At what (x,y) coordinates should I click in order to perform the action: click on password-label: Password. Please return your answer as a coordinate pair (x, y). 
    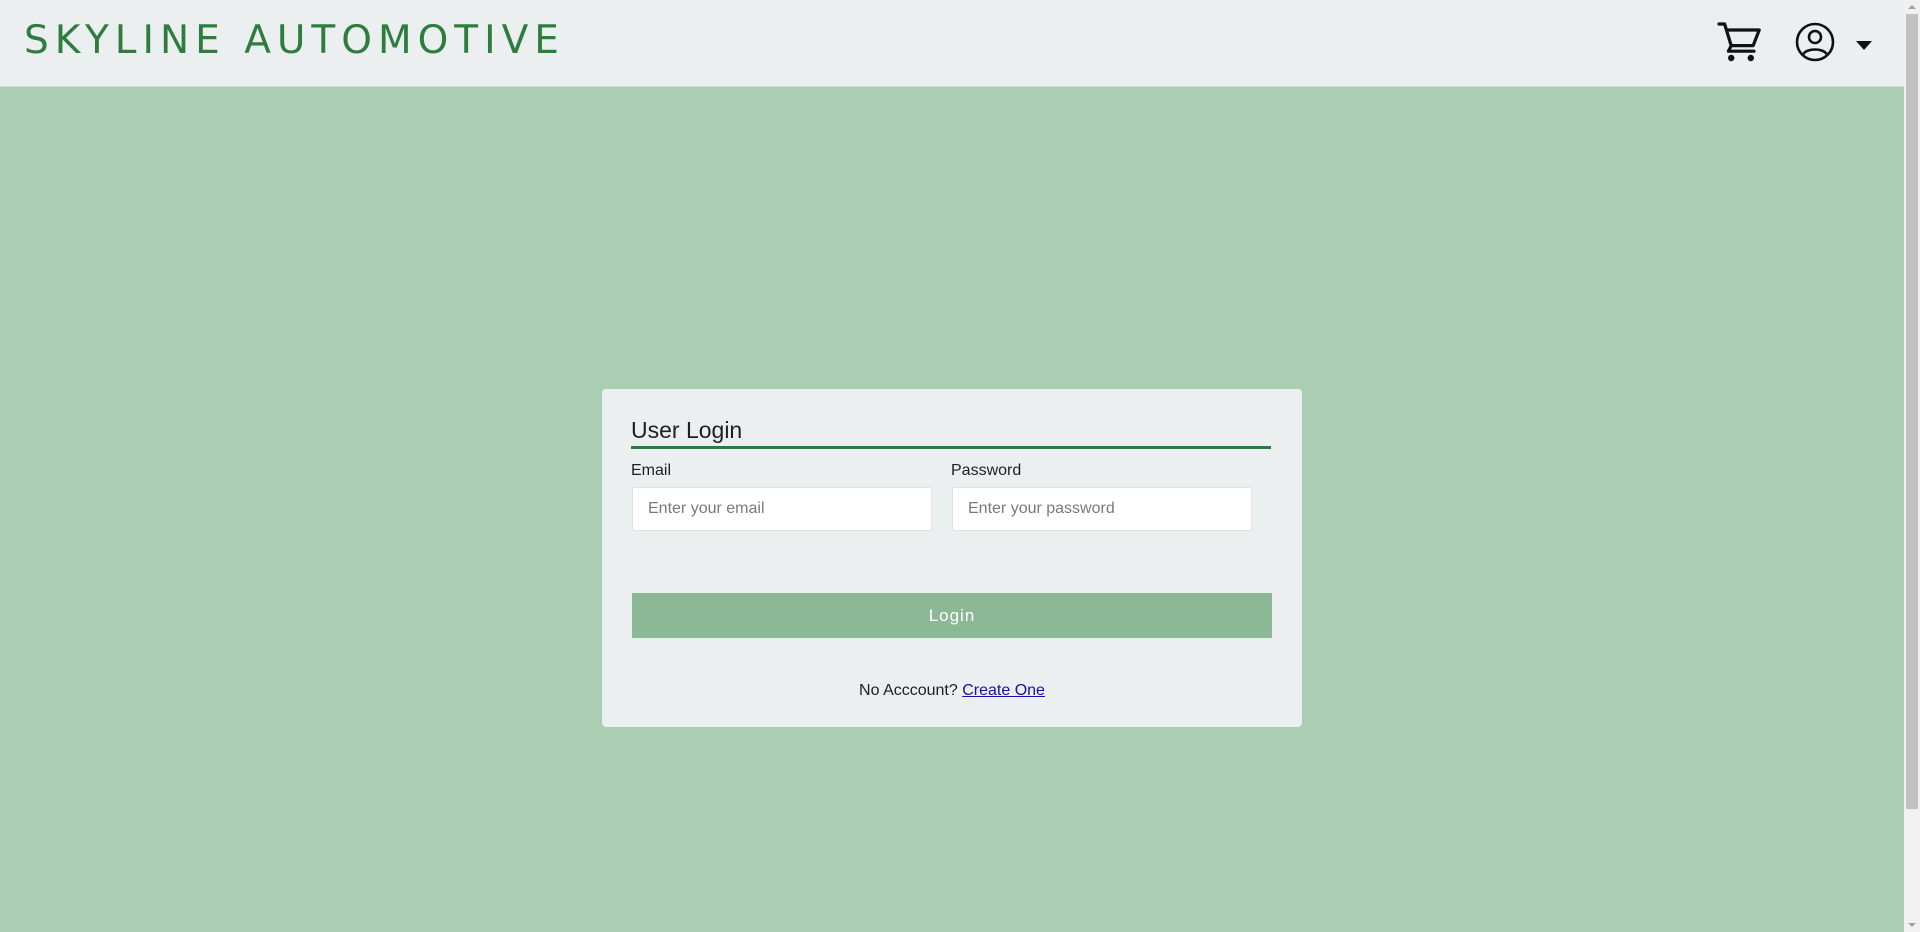
    Looking at the image, I should click on (986, 470).